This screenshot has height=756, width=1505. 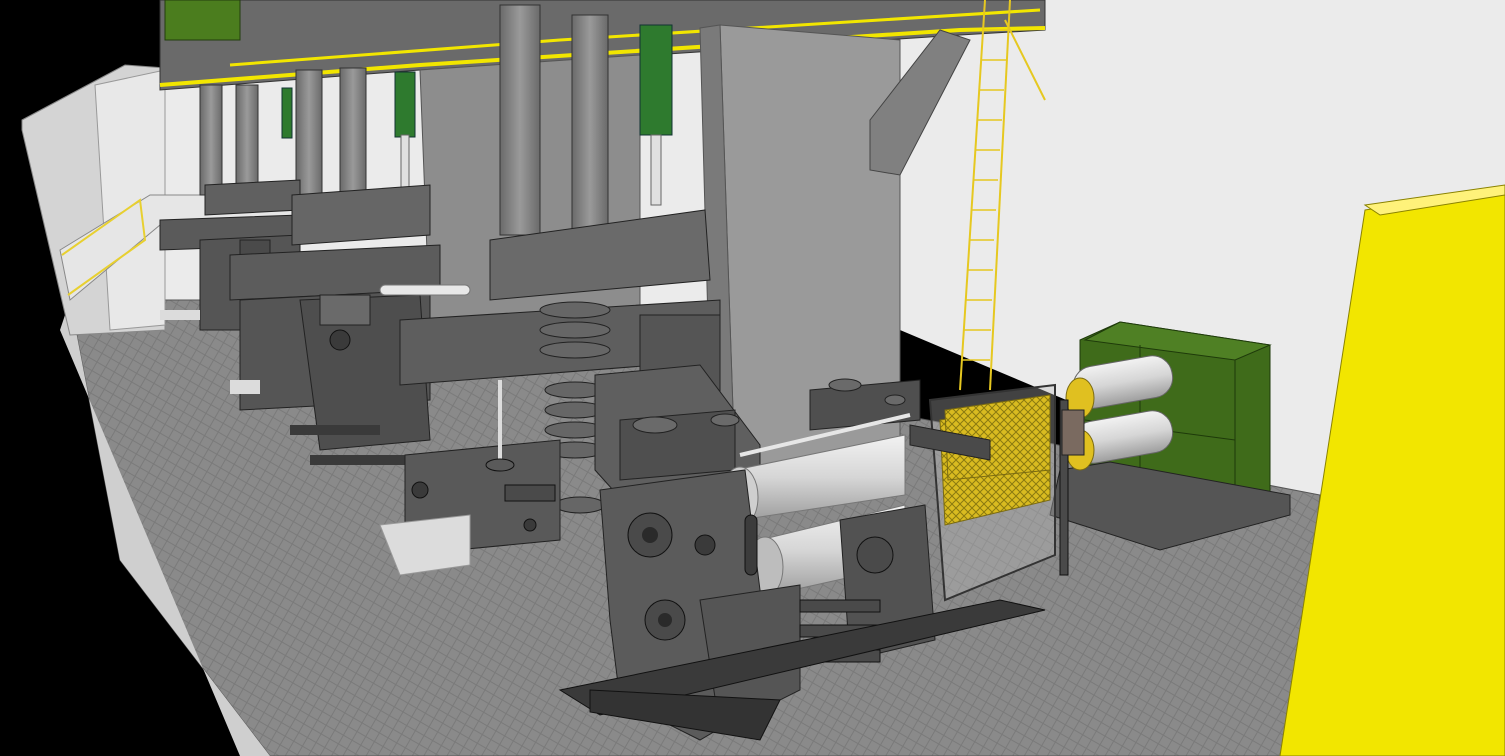 What do you see at coordinates (202, 20) in the screenshot?
I see `platform-green-block` at bounding box center [202, 20].